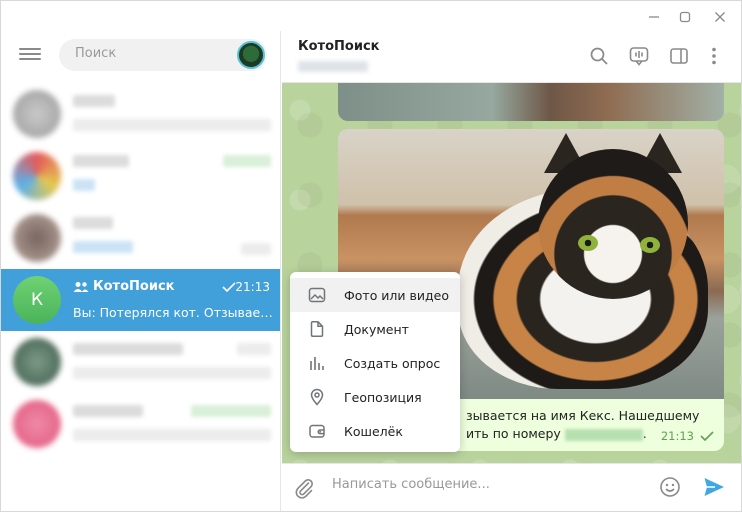 This screenshot has width=742, height=512. I want to click on smile-icon, so click(670, 487).